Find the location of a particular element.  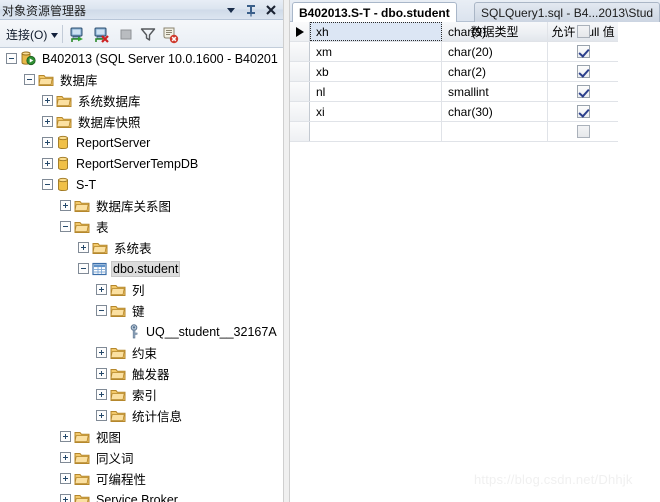

tree-node-reportservertempdb: ReportServerTempDB is located at coordinates (141, 163).